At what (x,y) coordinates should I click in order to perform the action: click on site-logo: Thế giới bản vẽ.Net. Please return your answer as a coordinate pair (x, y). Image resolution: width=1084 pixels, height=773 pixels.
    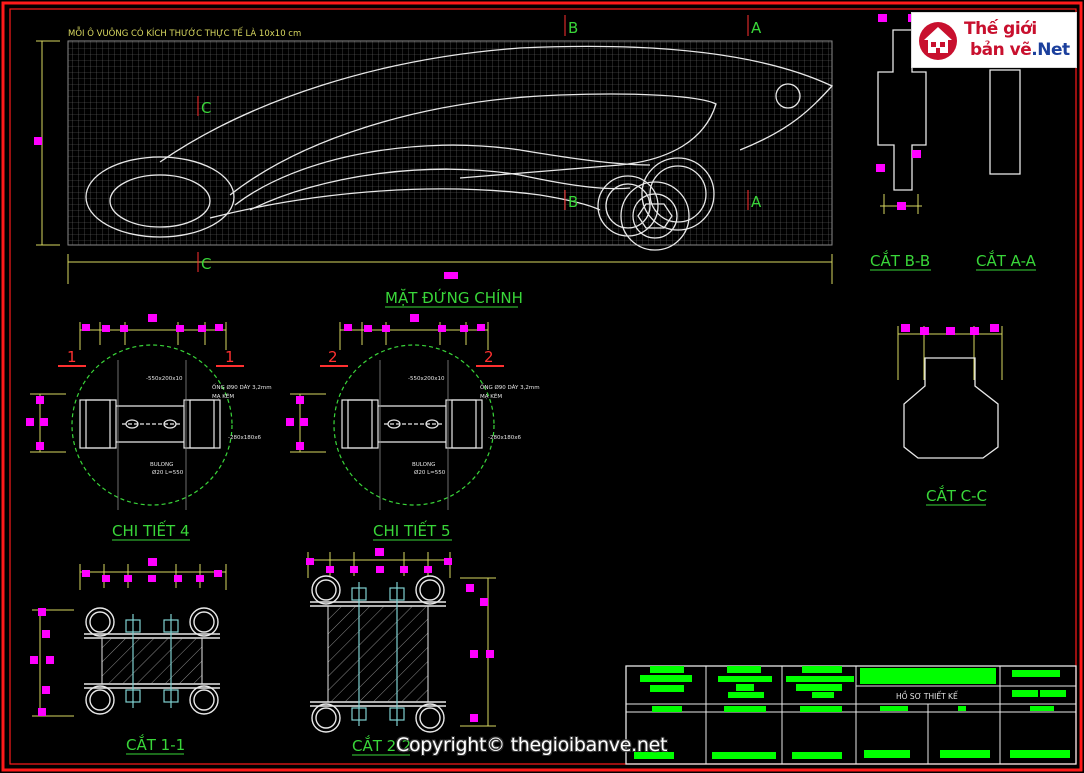
    Looking at the image, I should click on (994, 40).